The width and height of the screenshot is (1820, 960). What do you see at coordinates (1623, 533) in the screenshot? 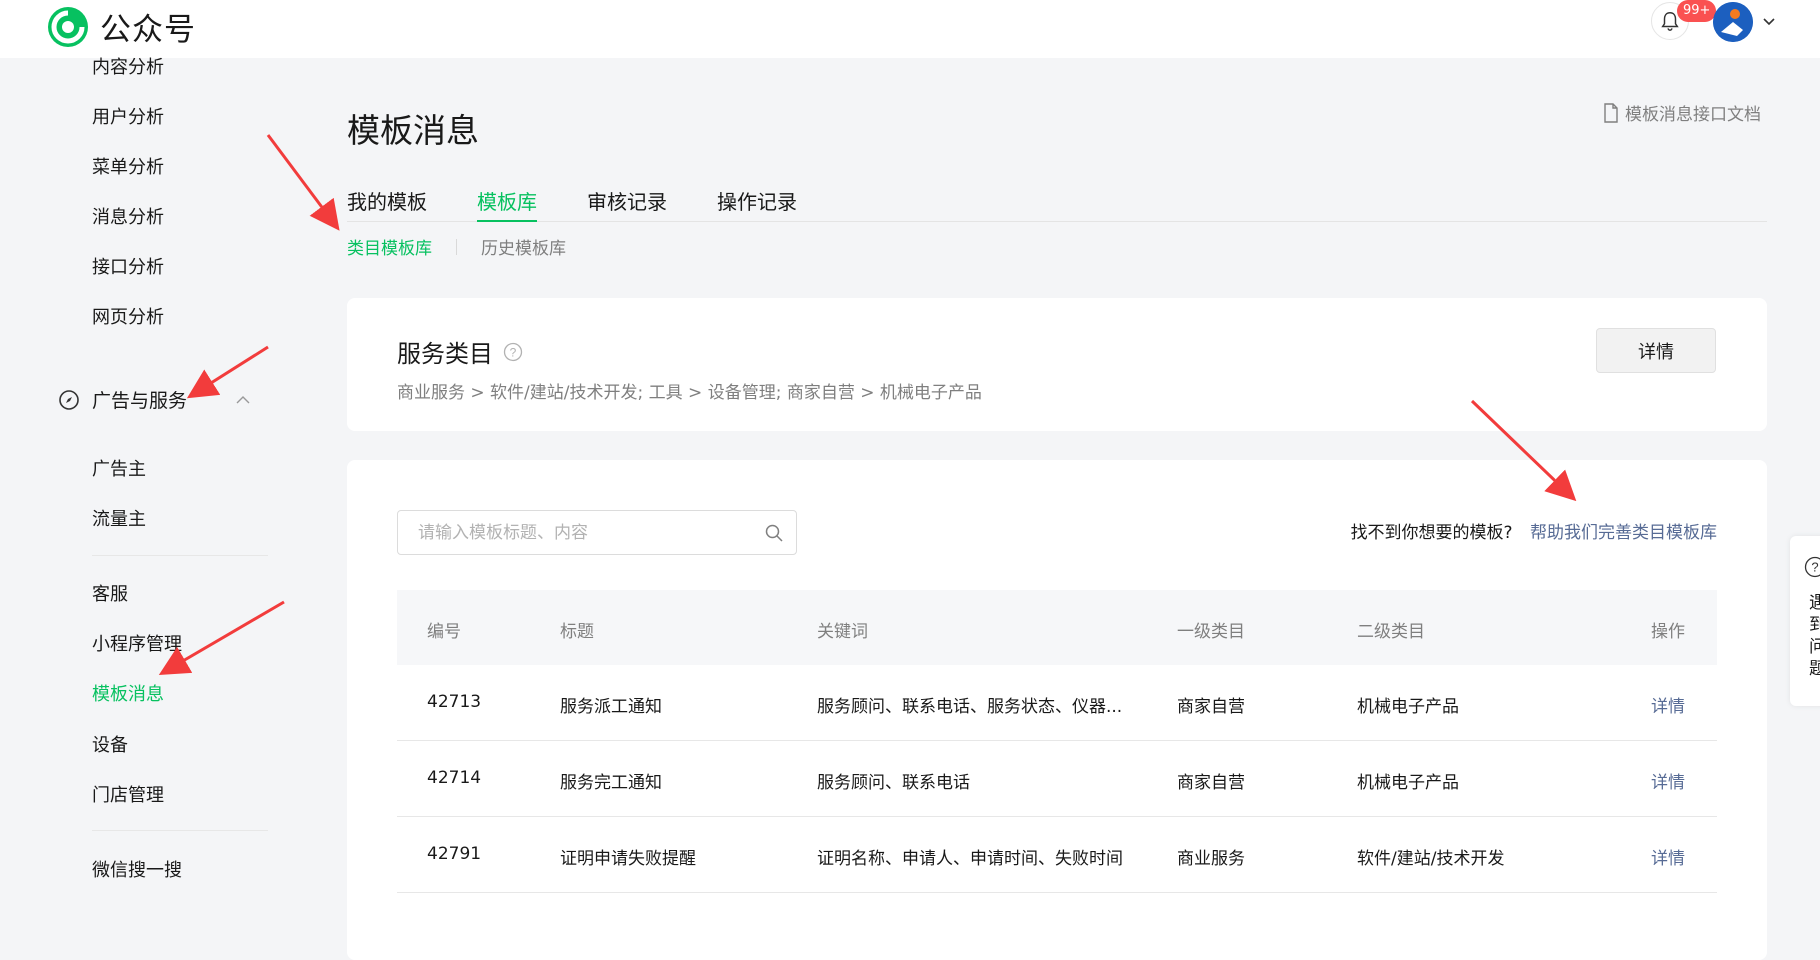
I see `help-improve-link: 帮助我们完善类目模板库` at bounding box center [1623, 533].